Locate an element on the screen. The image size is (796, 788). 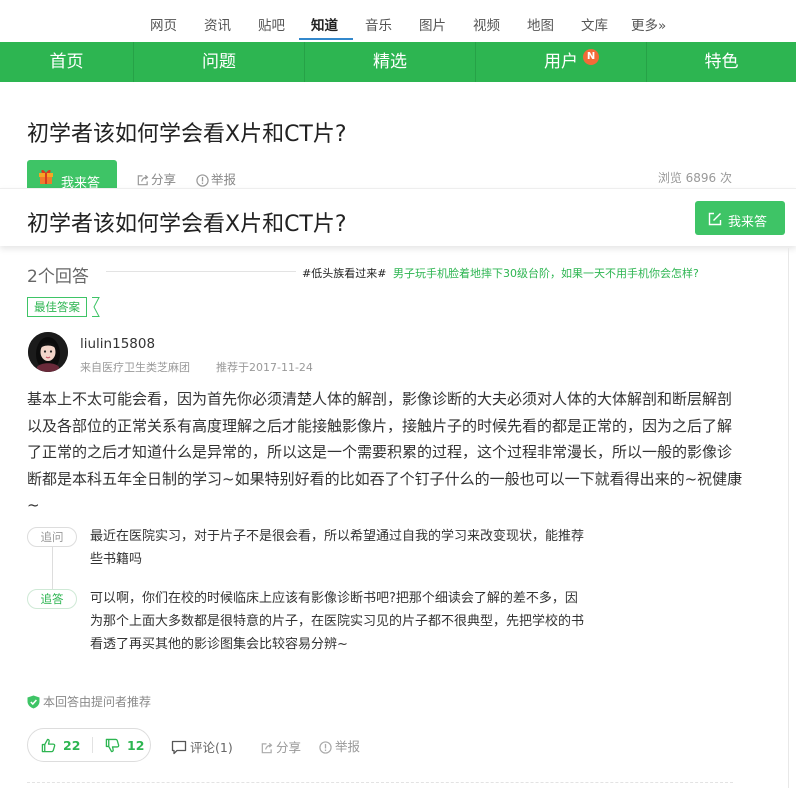
comment-label: 评论(1) is located at coordinates (211, 747).